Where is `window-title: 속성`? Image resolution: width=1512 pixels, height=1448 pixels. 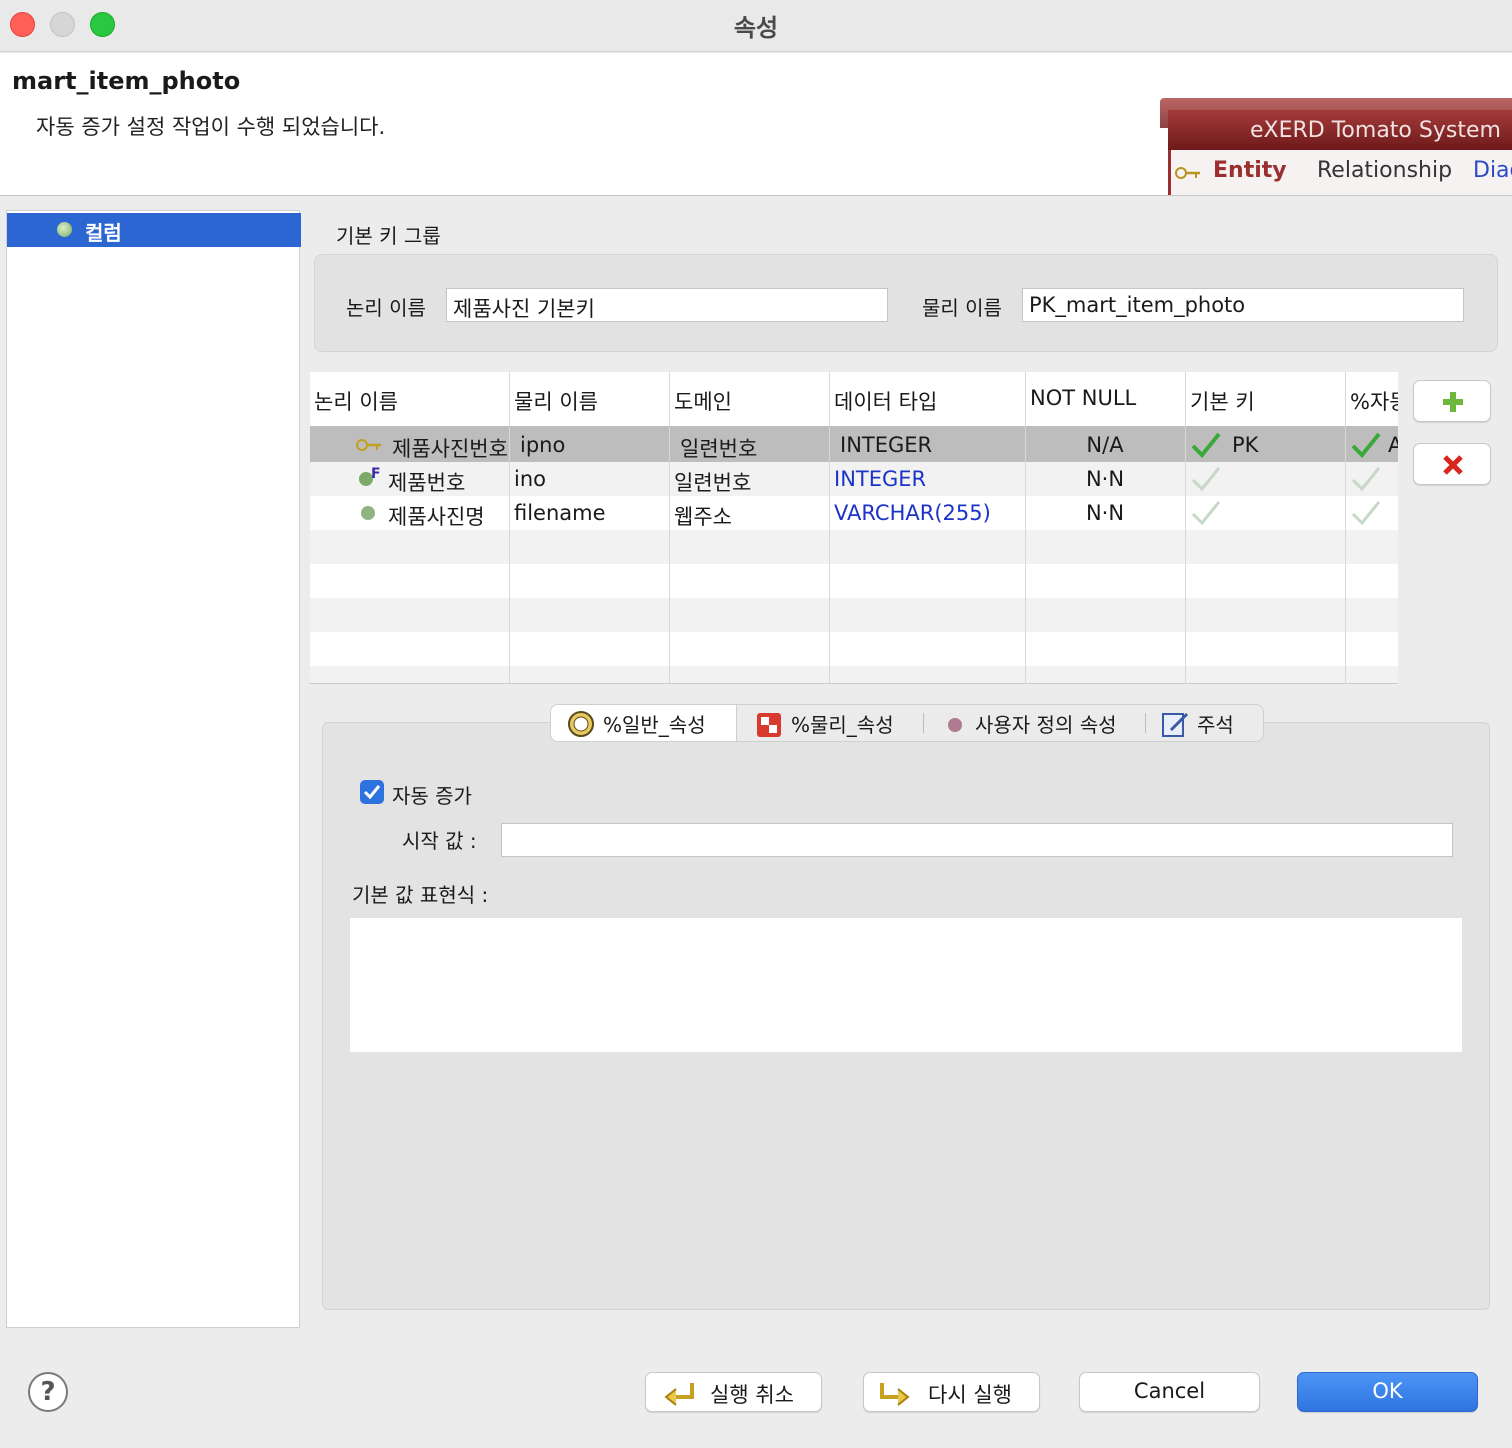 window-title: 속성 is located at coordinates (756, 28).